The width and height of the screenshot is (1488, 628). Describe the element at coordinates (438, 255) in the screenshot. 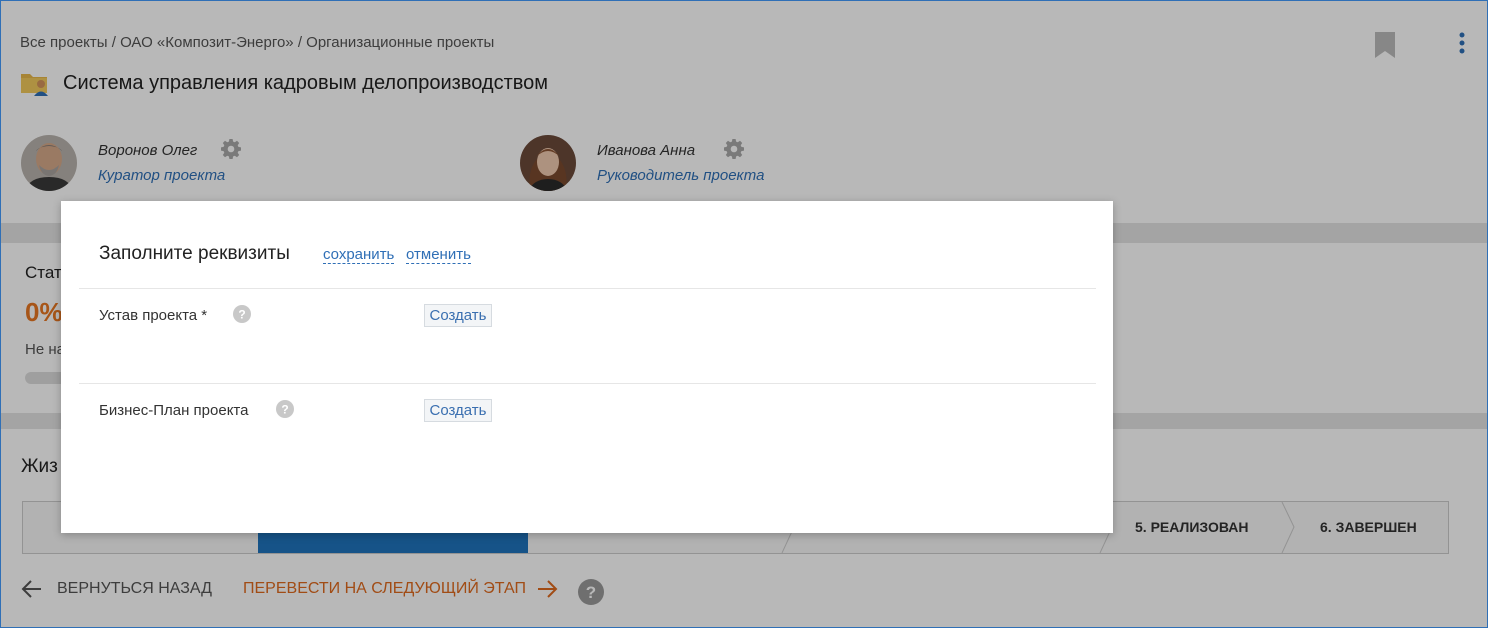

I see `cancel-button: отменить` at that location.